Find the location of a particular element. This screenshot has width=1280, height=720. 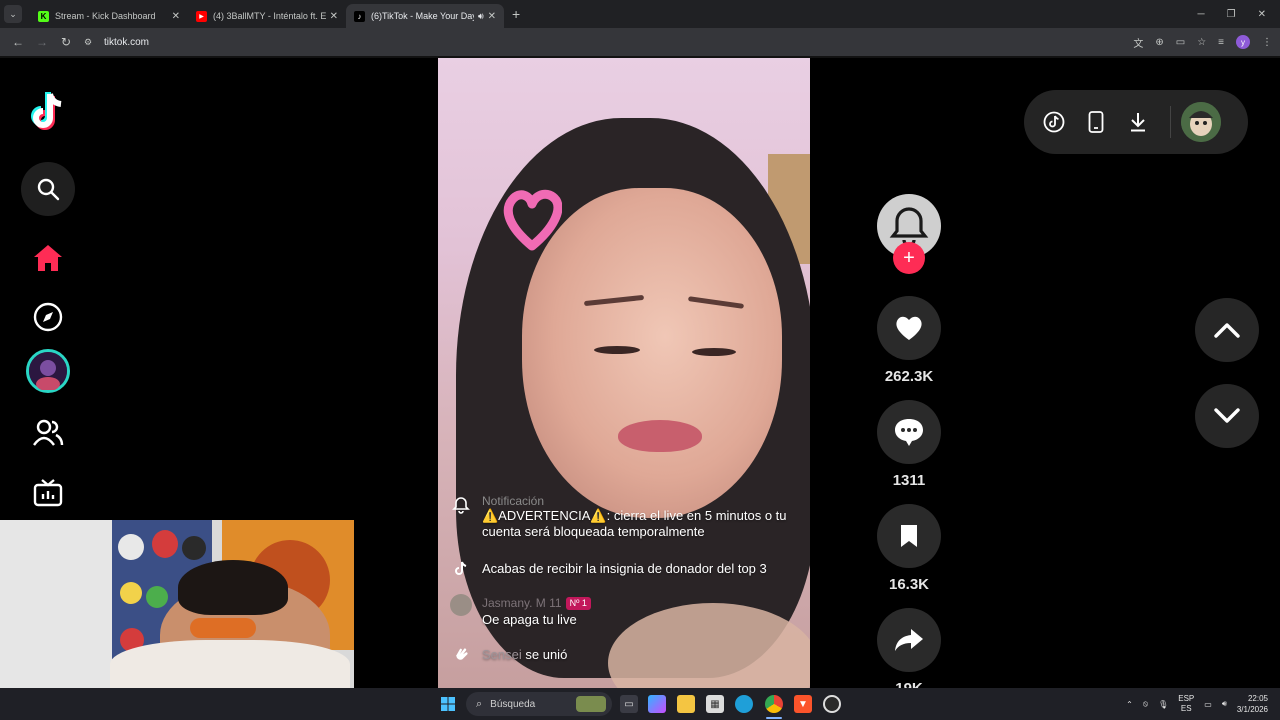

chrome-icon is located at coordinates (774, 704).